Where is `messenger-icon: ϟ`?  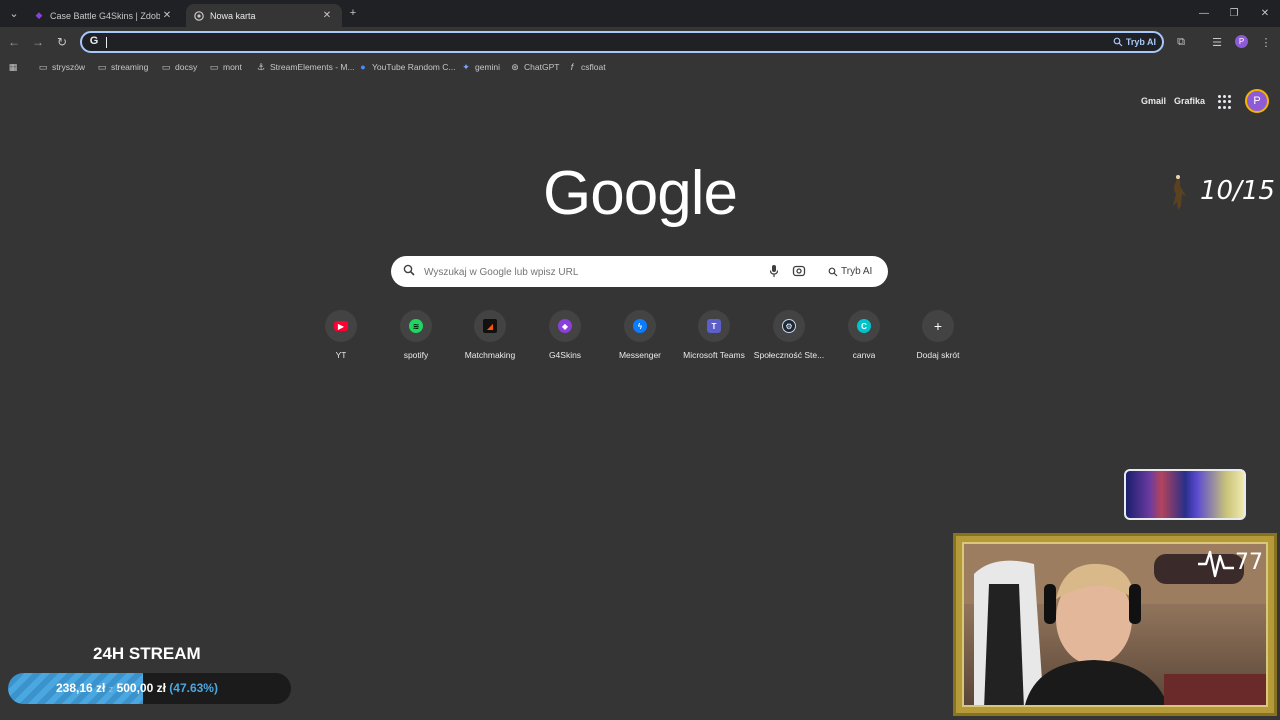
messenger-icon: ϟ is located at coordinates (640, 326).